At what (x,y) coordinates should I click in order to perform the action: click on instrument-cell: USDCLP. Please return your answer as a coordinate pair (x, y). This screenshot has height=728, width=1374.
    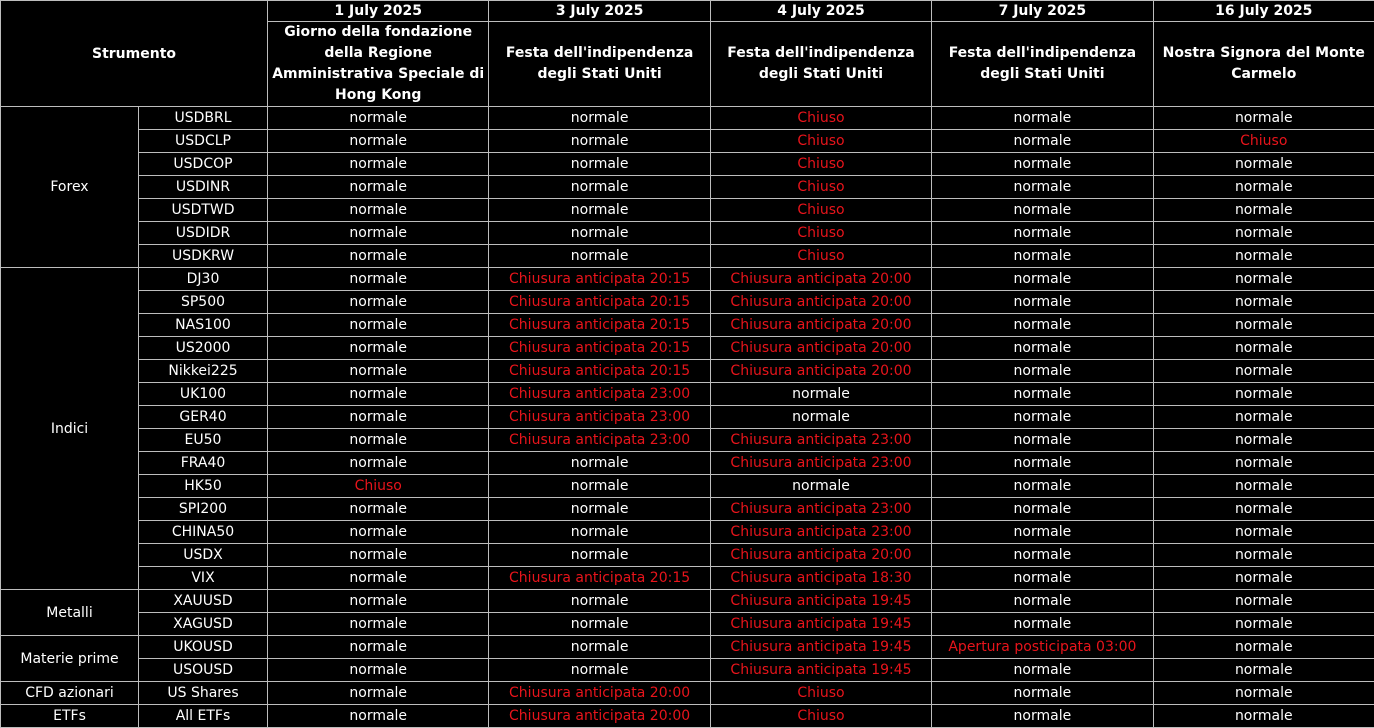
    Looking at the image, I should click on (203, 141).